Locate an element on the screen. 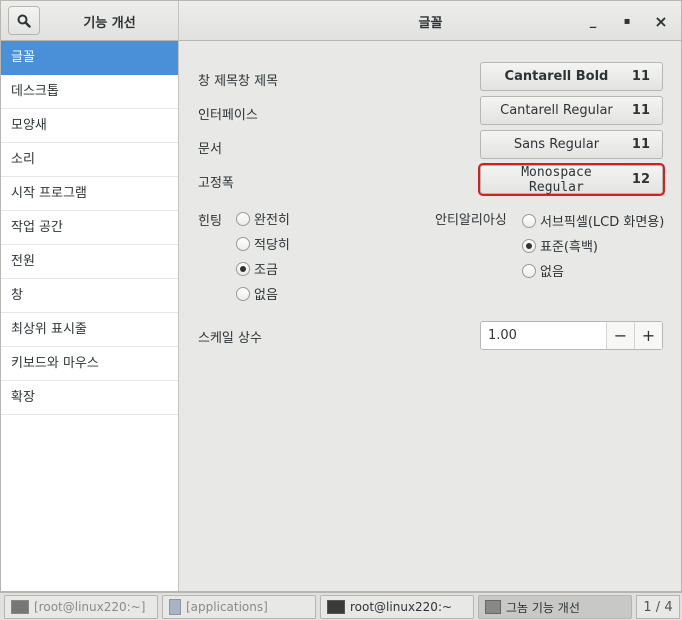 This screenshot has height=620, width=682. hinting-radio-slight: 조금 is located at coordinates (257, 268).